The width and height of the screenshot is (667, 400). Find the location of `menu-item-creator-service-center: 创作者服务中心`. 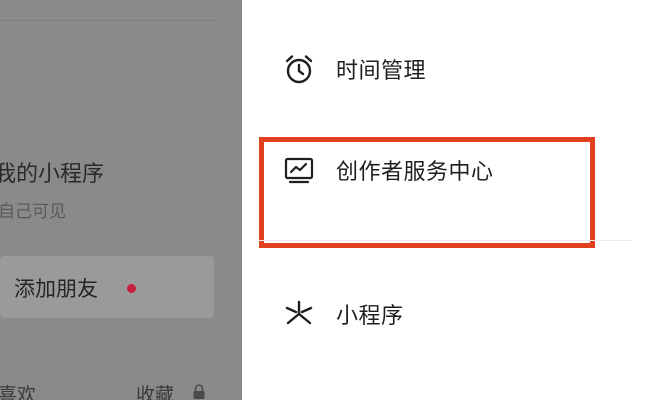

menu-item-creator-service-center: 创作者服务中心 is located at coordinates (388, 170).